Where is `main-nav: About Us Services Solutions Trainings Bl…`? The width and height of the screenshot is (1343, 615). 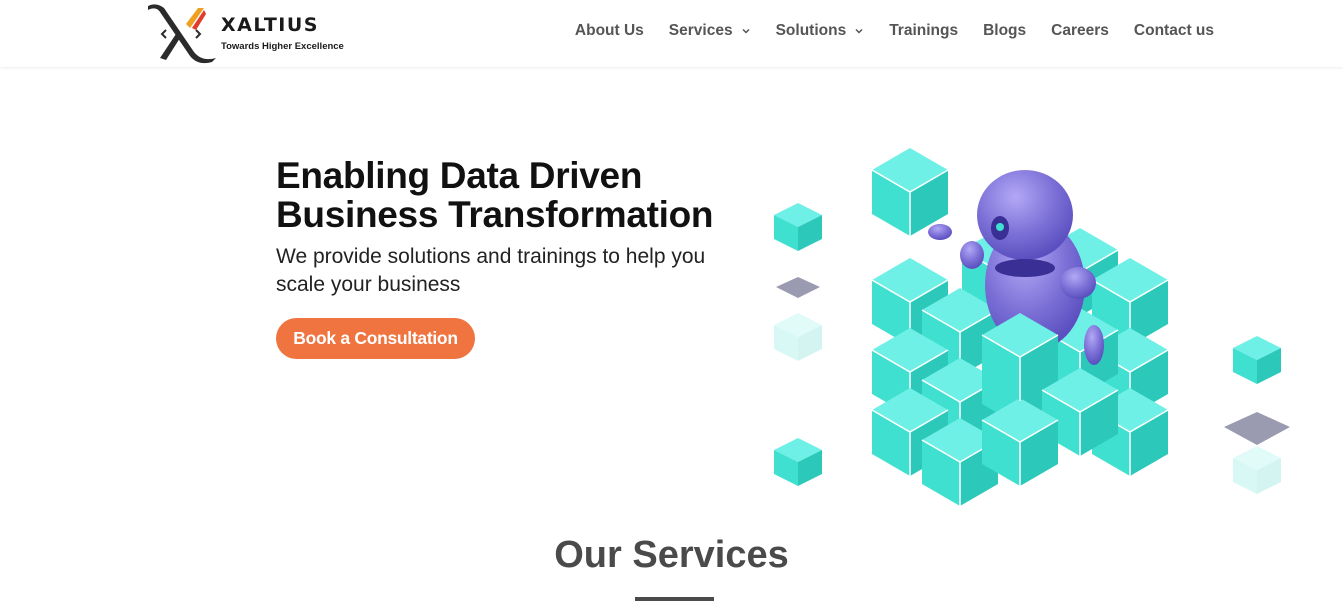
main-nav: About Us Services Solutions Trainings Bl… is located at coordinates (882, 31).